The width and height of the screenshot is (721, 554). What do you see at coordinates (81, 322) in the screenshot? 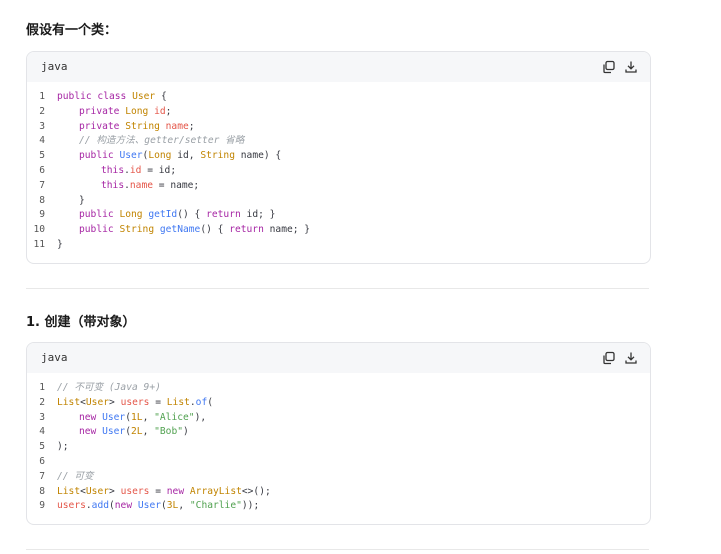
I see `section-heading: 1. 创建（带对象）` at bounding box center [81, 322].